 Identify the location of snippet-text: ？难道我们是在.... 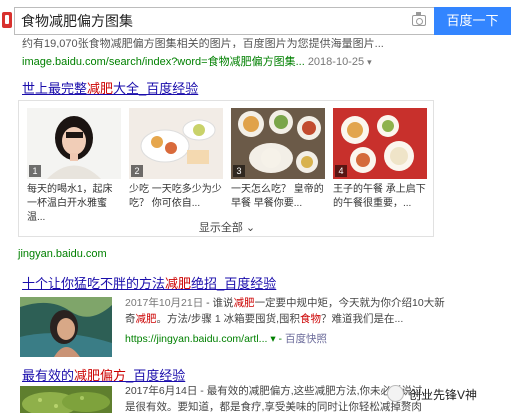
(362, 319).